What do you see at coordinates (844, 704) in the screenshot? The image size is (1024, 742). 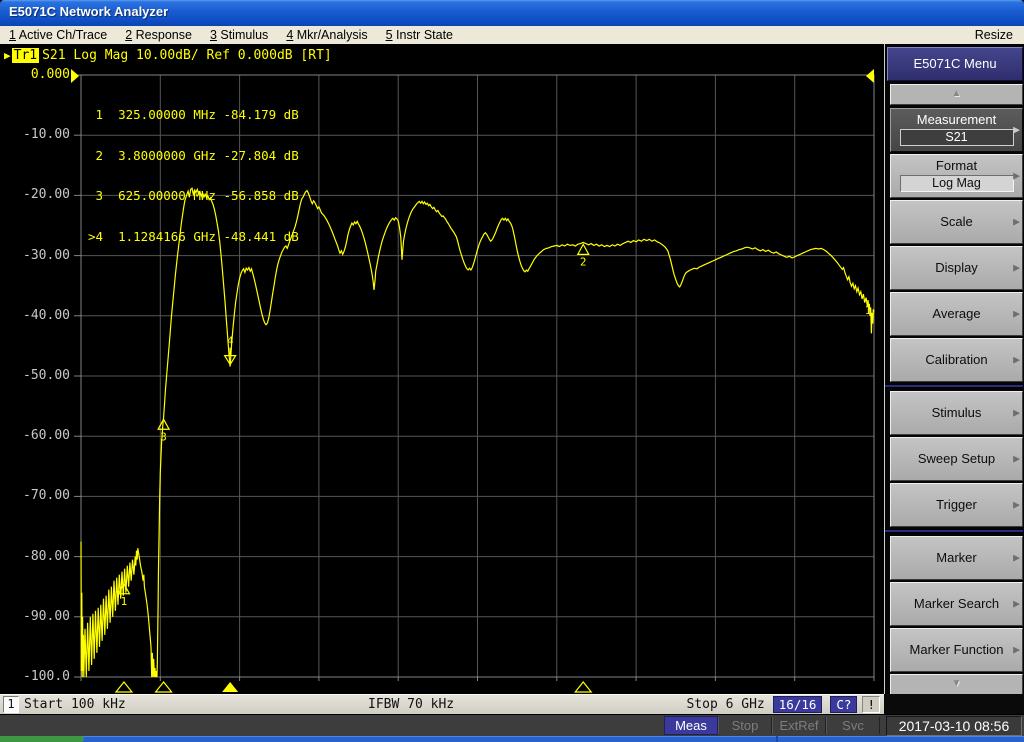 I see `cal-status-badge: C?` at bounding box center [844, 704].